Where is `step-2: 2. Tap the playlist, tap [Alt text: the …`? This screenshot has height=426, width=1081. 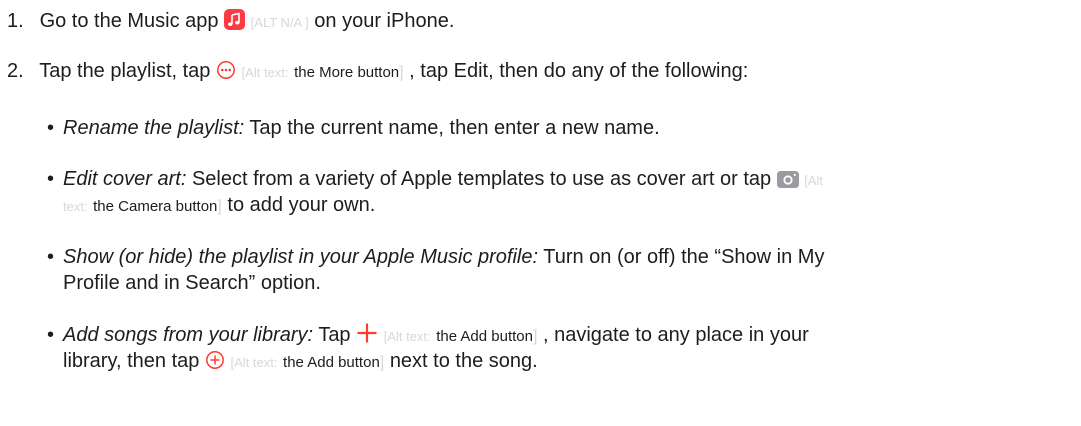
step-2: 2. Tap the playlist, tap [Alt text: the … is located at coordinates (377, 72).